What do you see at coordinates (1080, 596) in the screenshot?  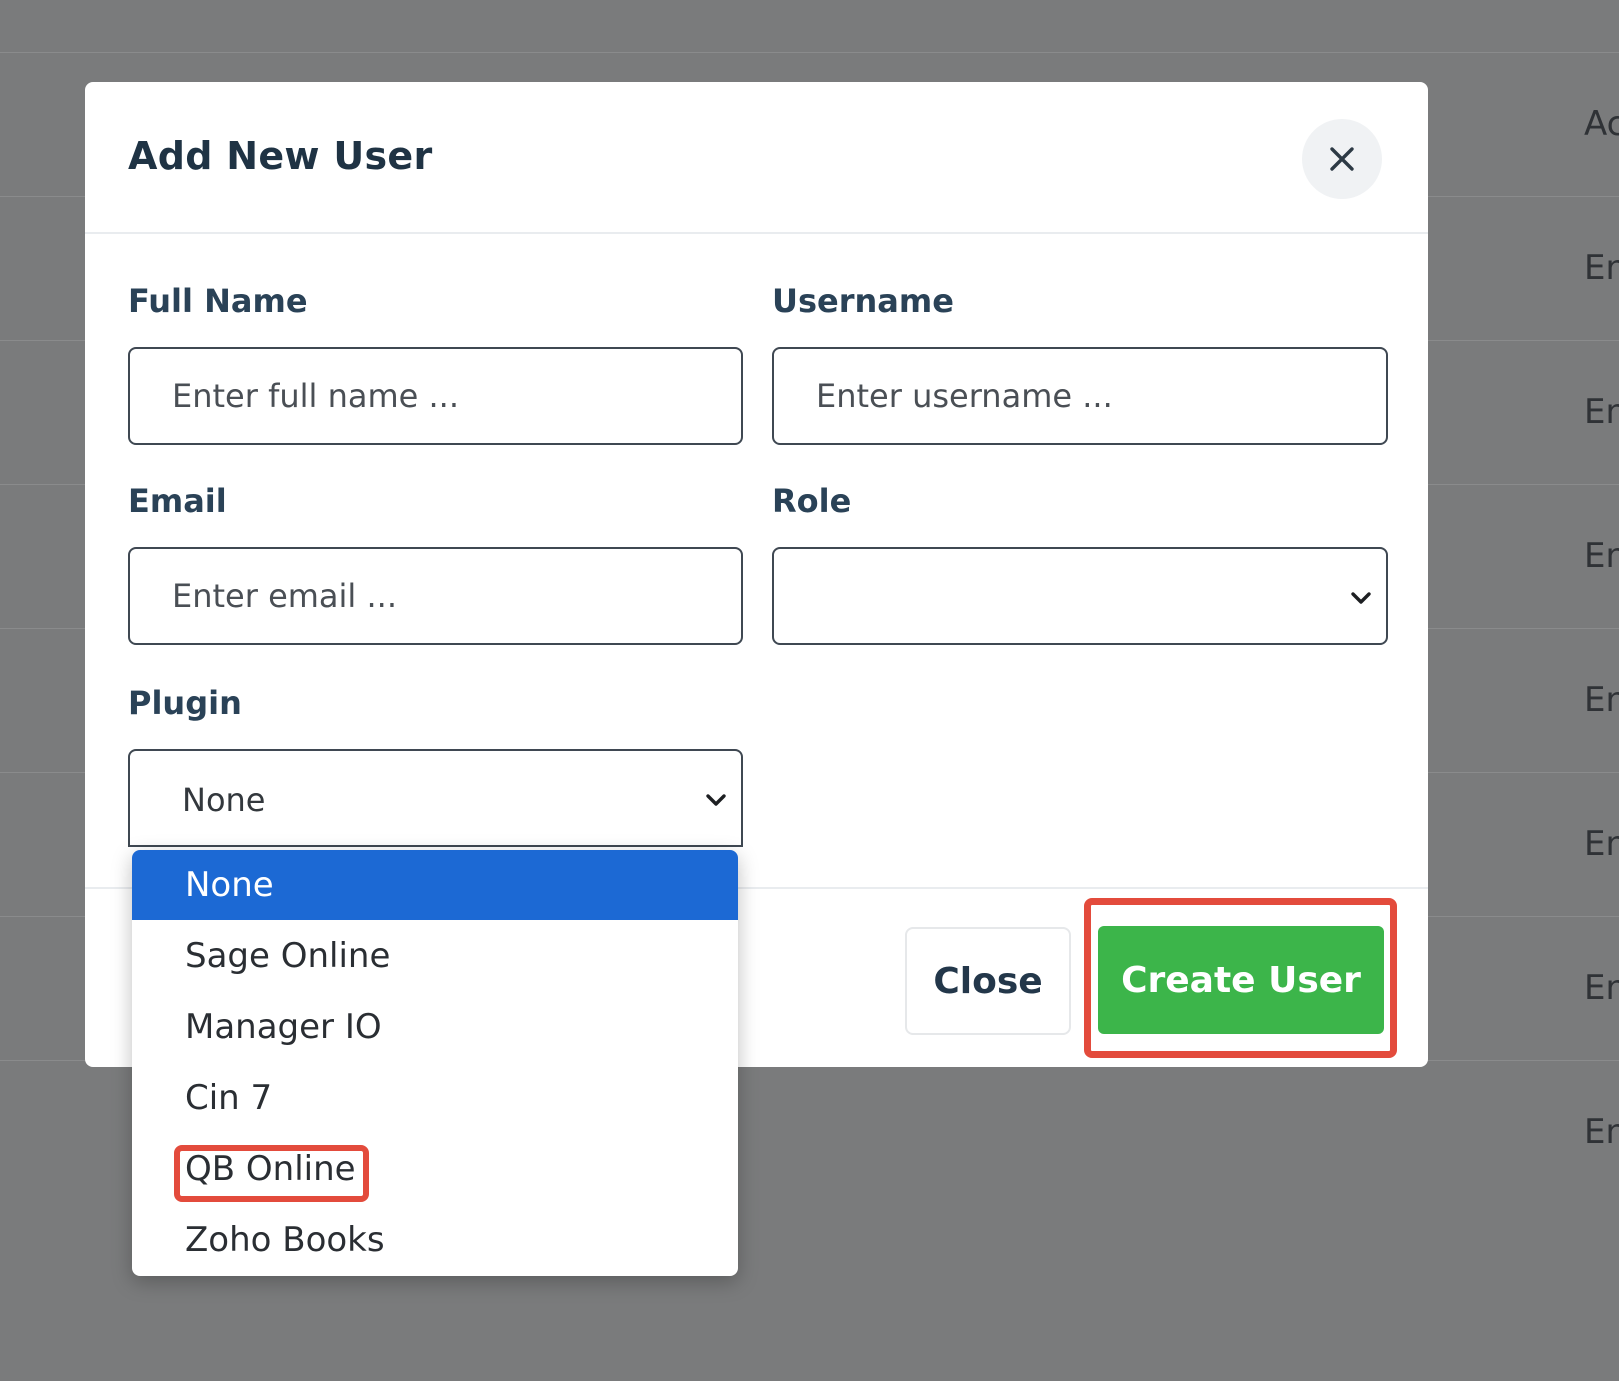 I see `role-select` at bounding box center [1080, 596].